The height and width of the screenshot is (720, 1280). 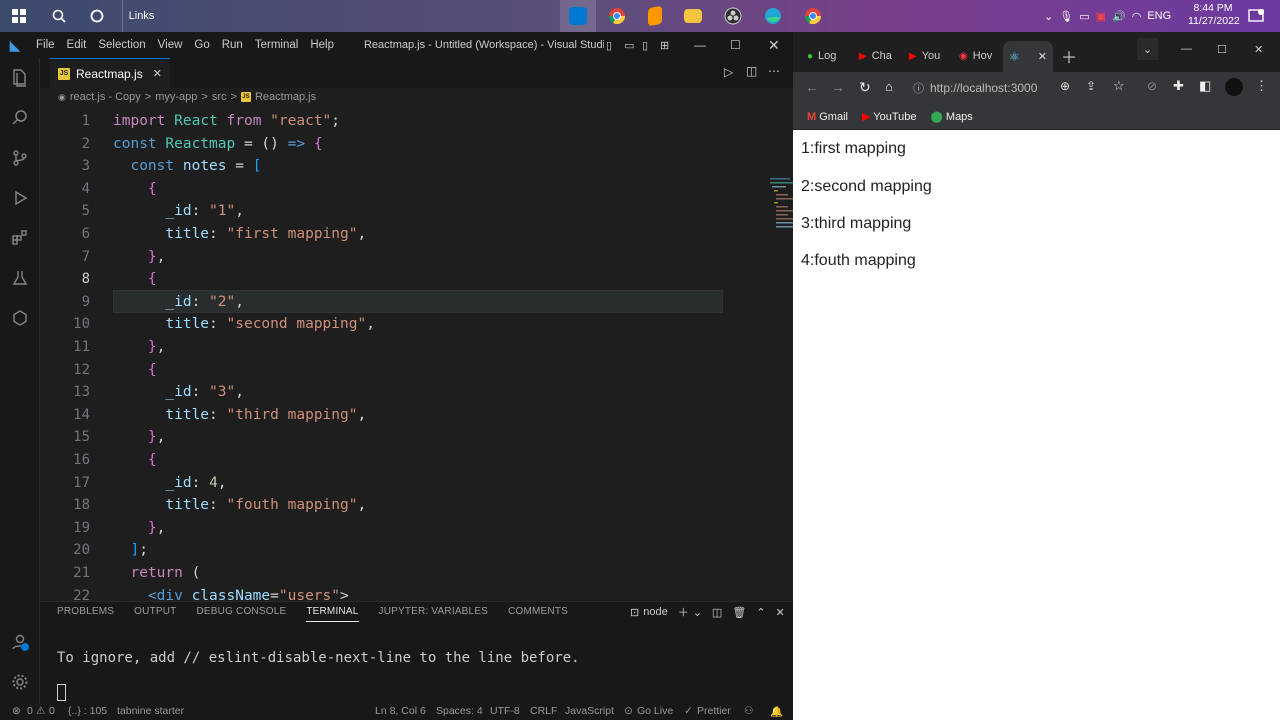 I want to click on breadcrumb-item: Reactmap.js, so click(x=285, y=97).